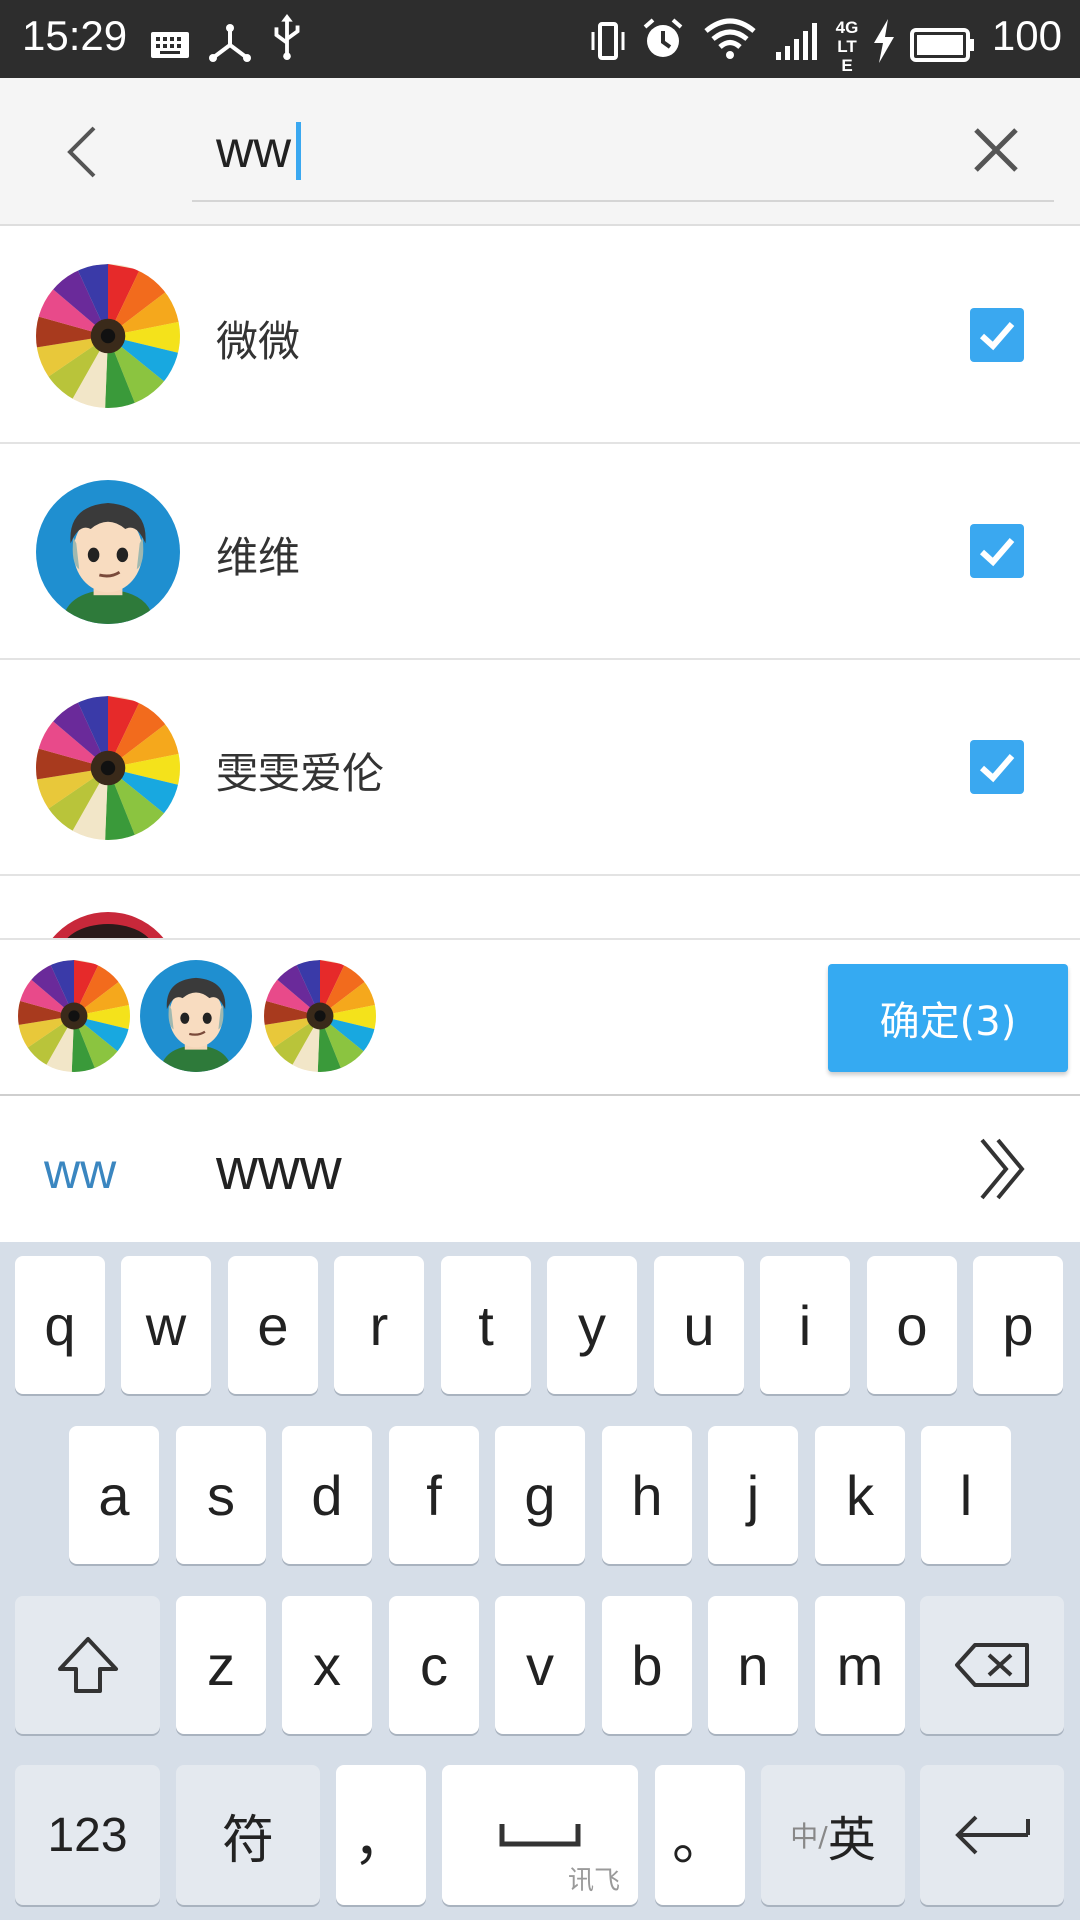 Image resolution: width=1080 pixels, height=1920 pixels. What do you see at coordinates (948, 1018) in the screenshot?
I see `confirm-button: 确定(3)` at bounding box center [948, 1018].